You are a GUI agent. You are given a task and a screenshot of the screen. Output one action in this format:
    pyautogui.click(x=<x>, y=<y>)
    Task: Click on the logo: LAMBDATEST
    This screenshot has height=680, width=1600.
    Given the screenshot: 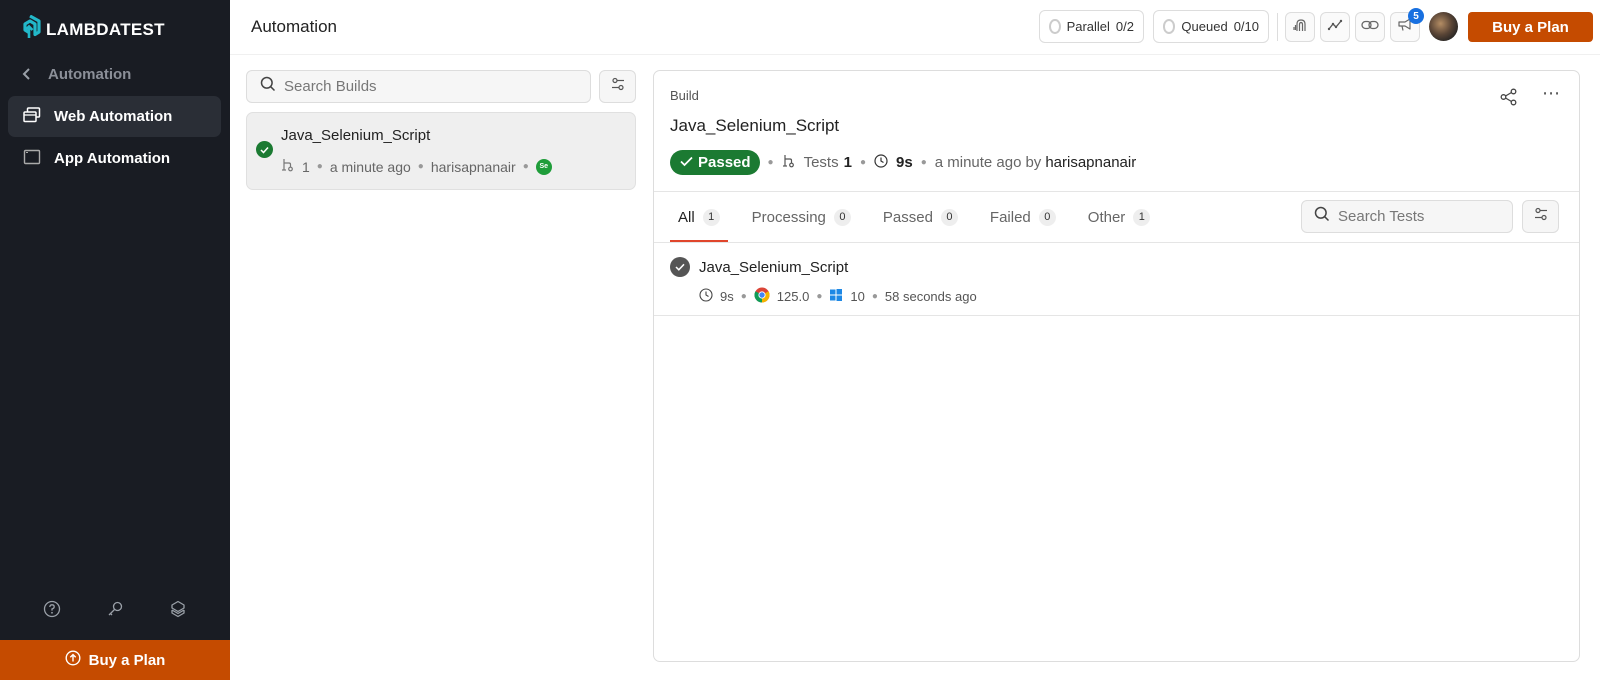 What is the action you would take?
    pyautogui.click(x=92, y=29)
    